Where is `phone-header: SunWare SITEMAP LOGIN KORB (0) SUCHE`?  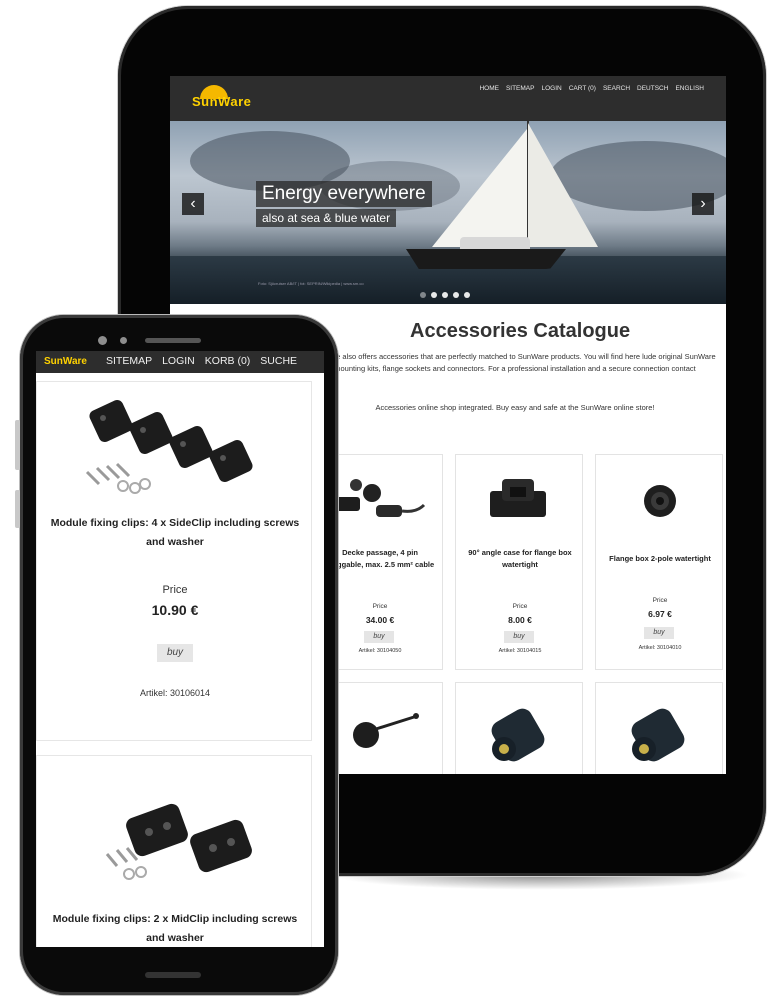 phone-header: SunWare SITEMAP LOGIN KORB (0) SUCHE is located at coordinates (180, 362).